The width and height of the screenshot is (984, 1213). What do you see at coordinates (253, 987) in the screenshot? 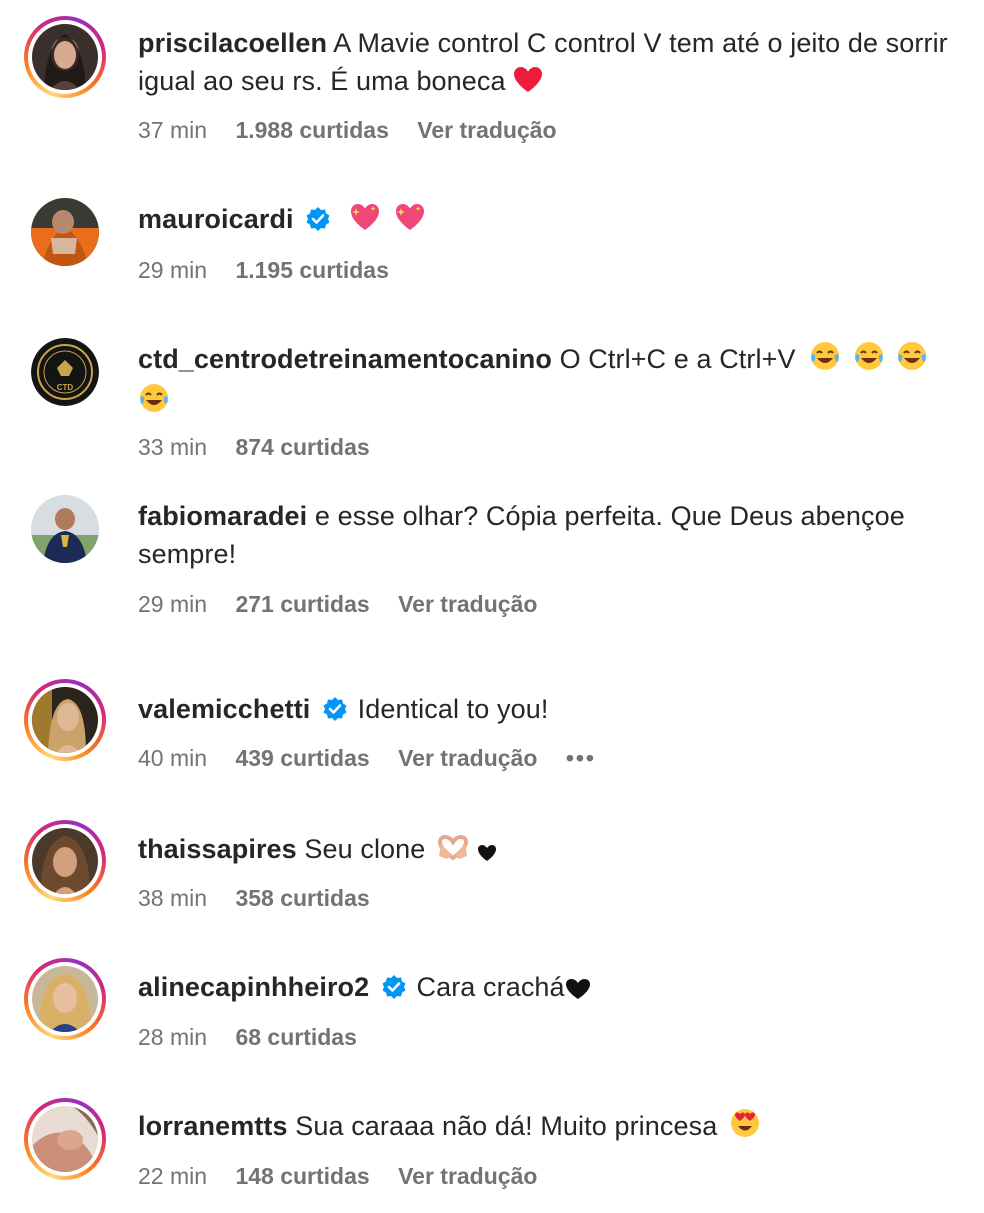
I see `comment-username: alinecapinhheiro2` at bounding box center [253, 987].